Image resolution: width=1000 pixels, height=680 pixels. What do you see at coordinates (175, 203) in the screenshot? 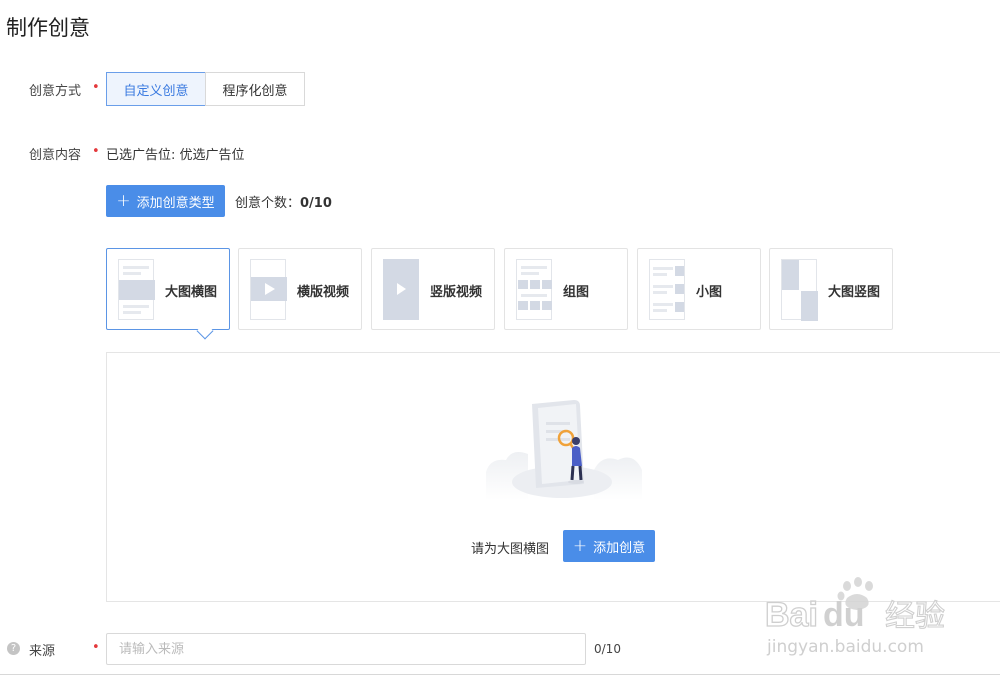
I see `add-creative-type-label: 添加创意类型` at bounding box center [175, 203].